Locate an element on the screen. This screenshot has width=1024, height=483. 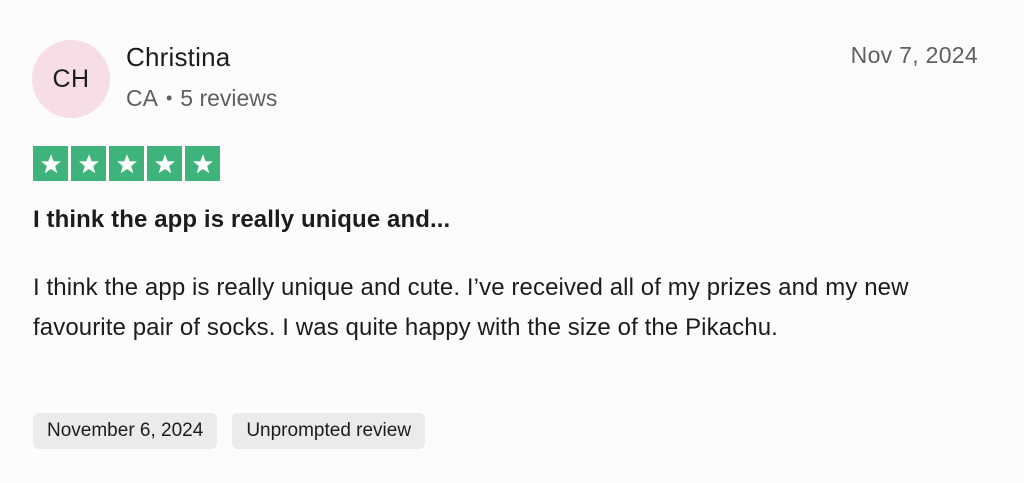
experience-date-tag: November 6, 2024 is located at coordinates (125, 431).